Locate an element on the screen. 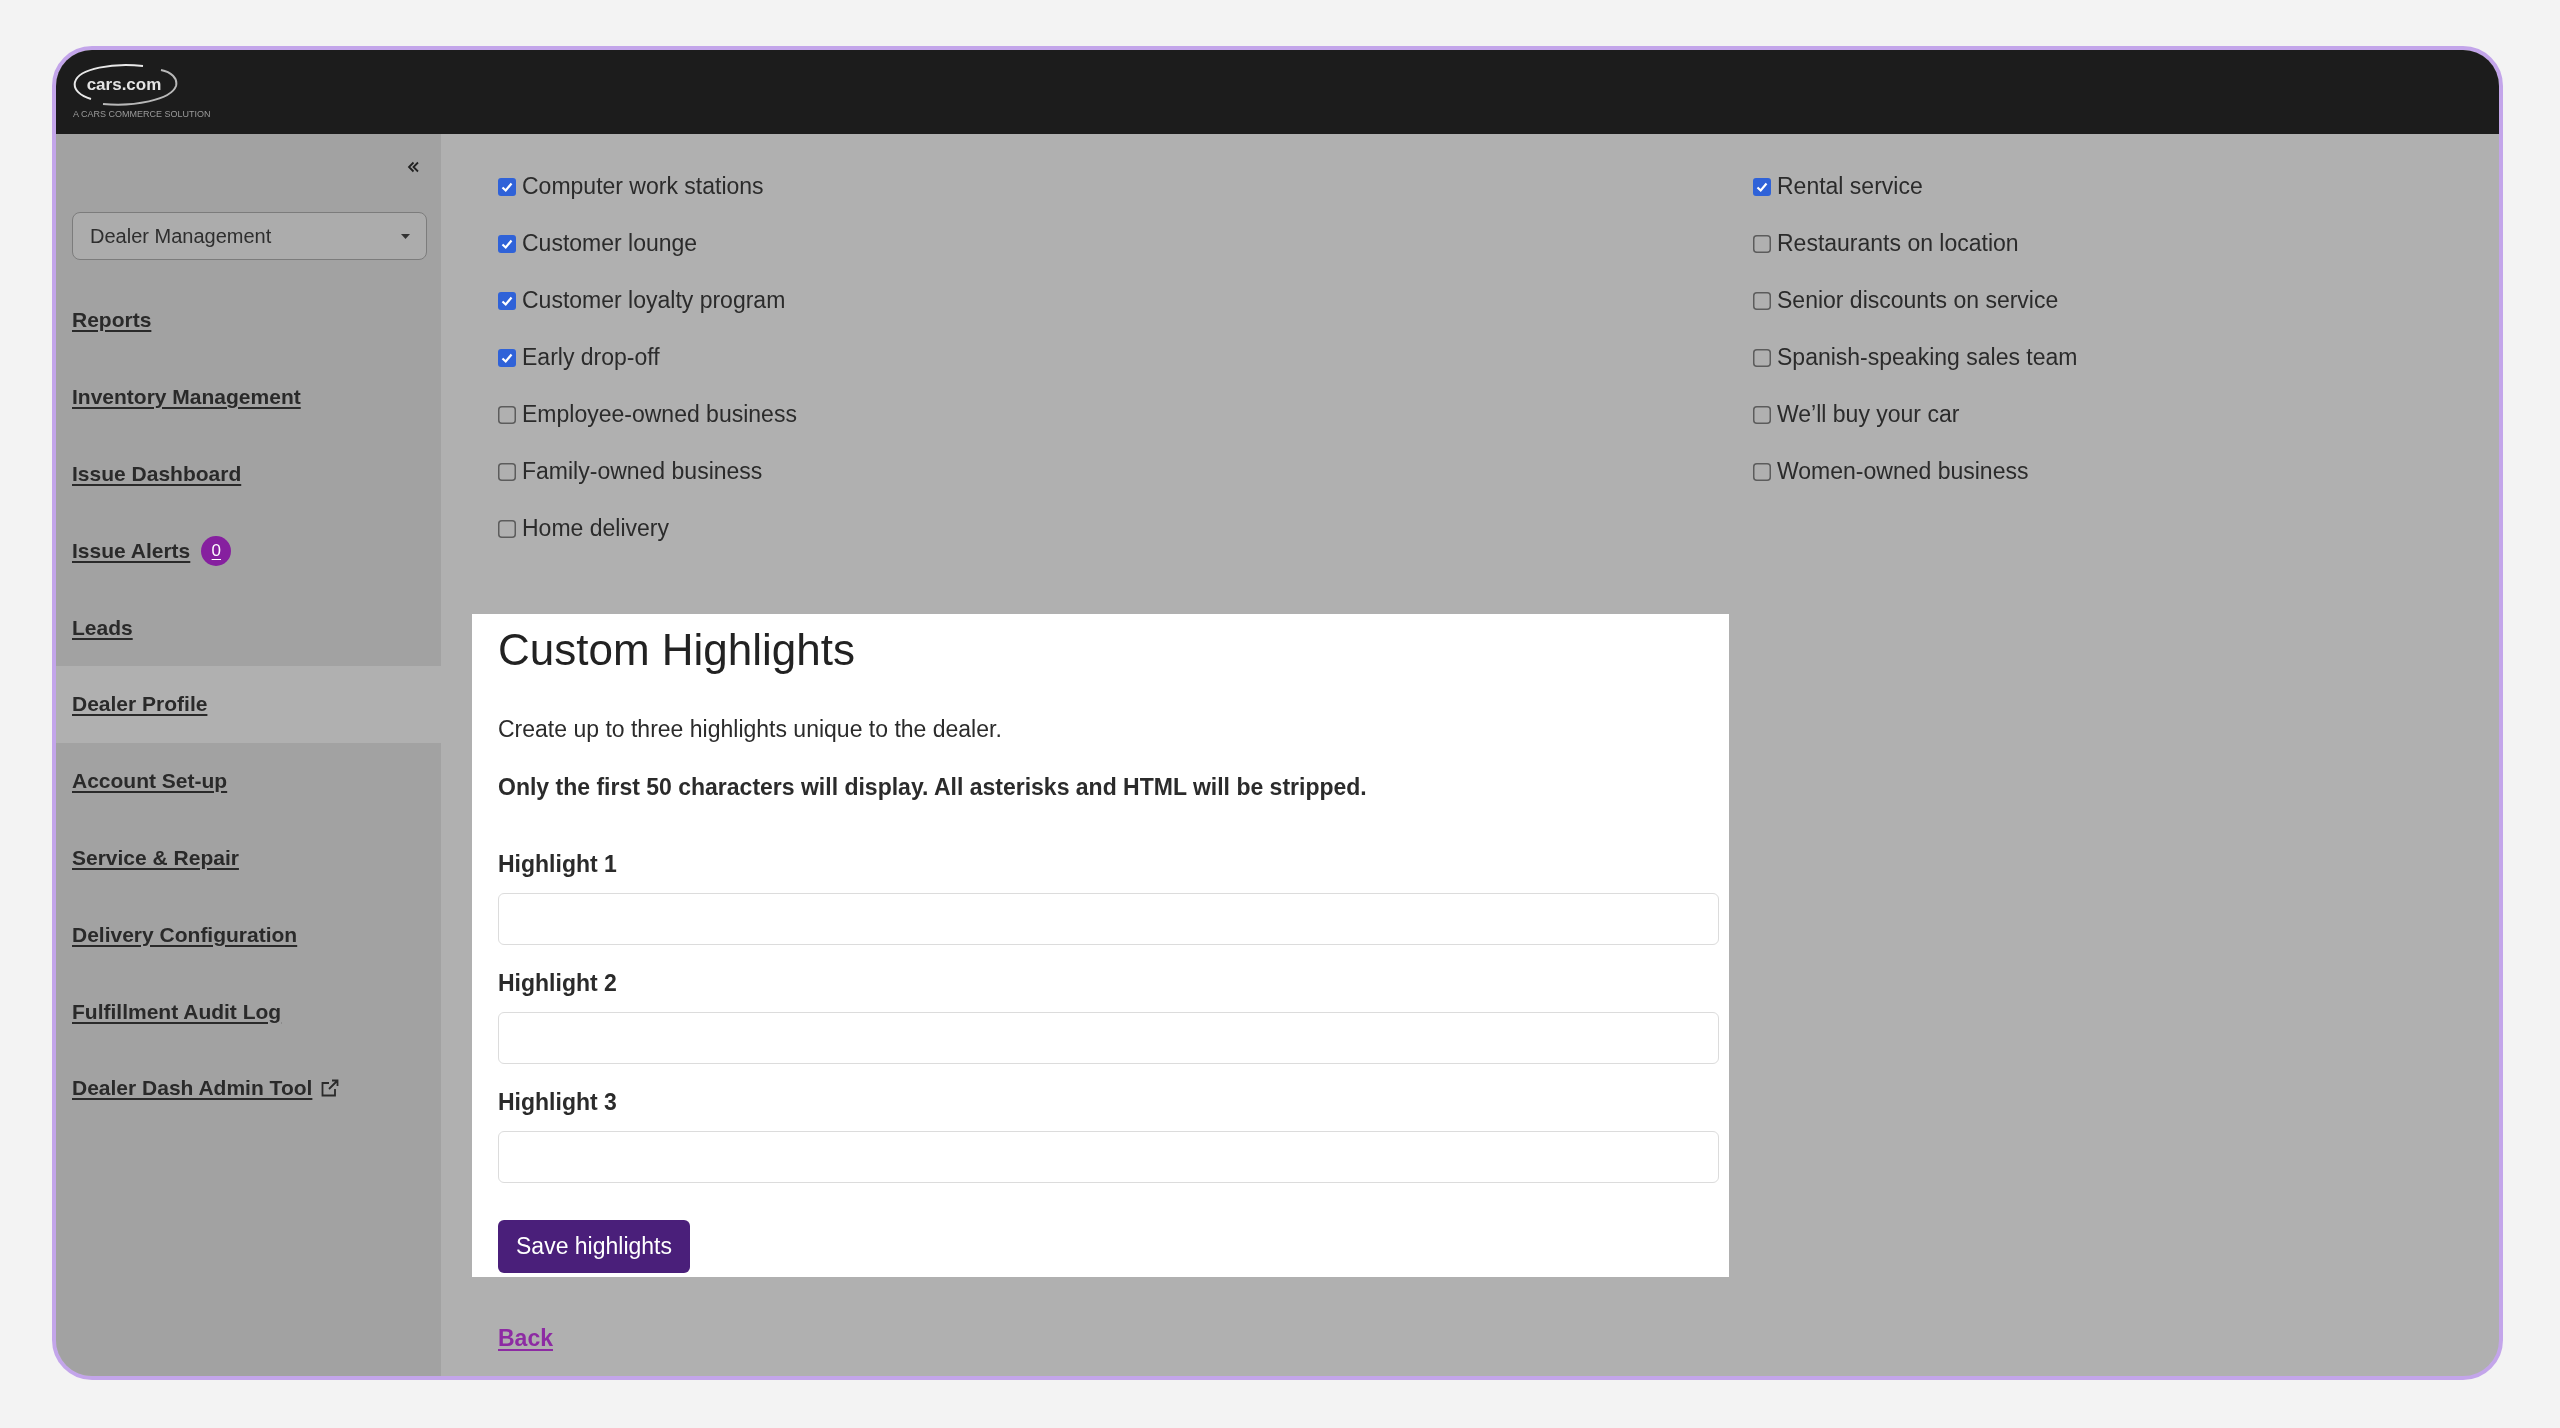 This screenshot has width=2560, height=1428. checkbox-label: Home delivery is located at coordinates (595, 528).